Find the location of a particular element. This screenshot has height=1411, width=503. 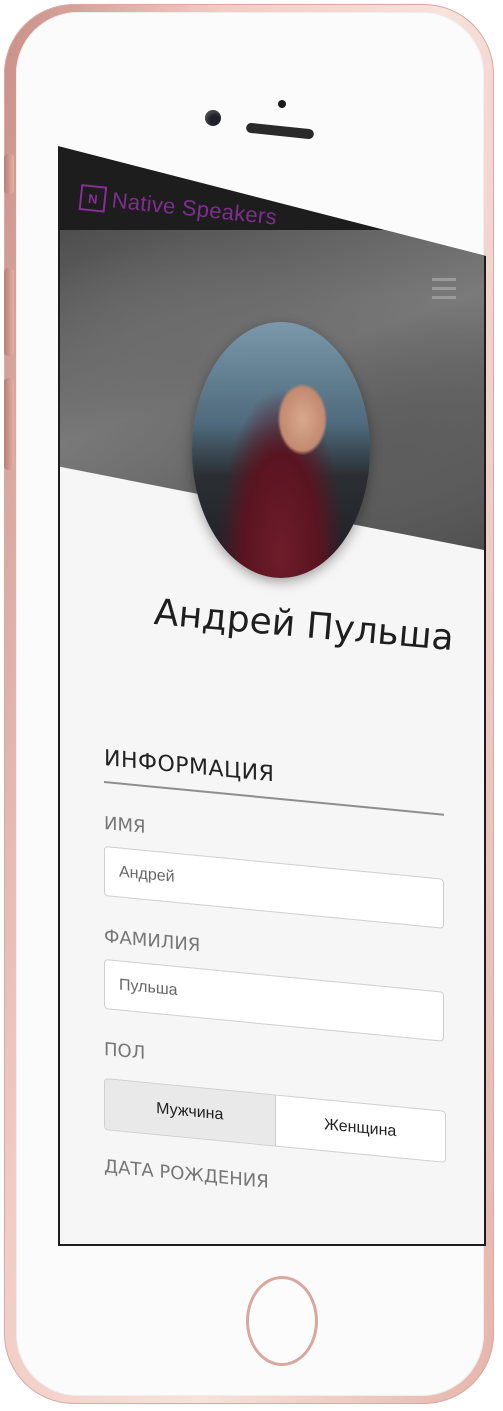

volume-down-button is located at coordinates (9, 424).